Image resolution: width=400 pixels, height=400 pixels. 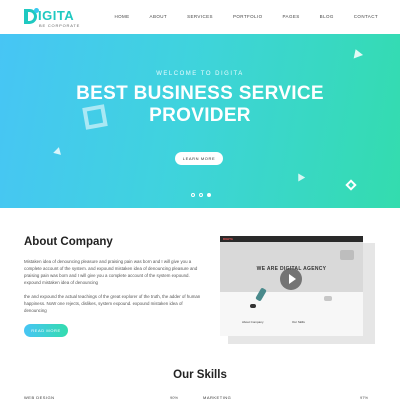 I want to click on nav-blog: BLOG, so click(x=327, y=16).